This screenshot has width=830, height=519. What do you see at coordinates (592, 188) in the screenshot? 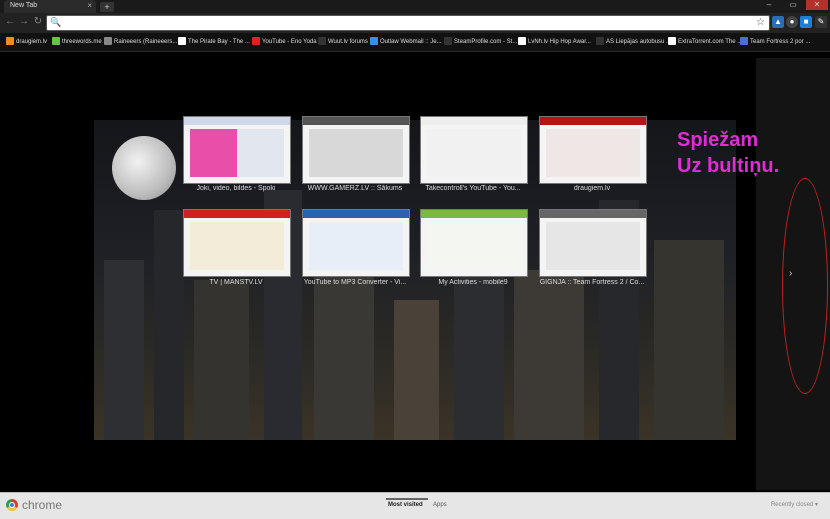
I see `thumbnail-title: draugiem.lv` at bounding box center [592, 188].